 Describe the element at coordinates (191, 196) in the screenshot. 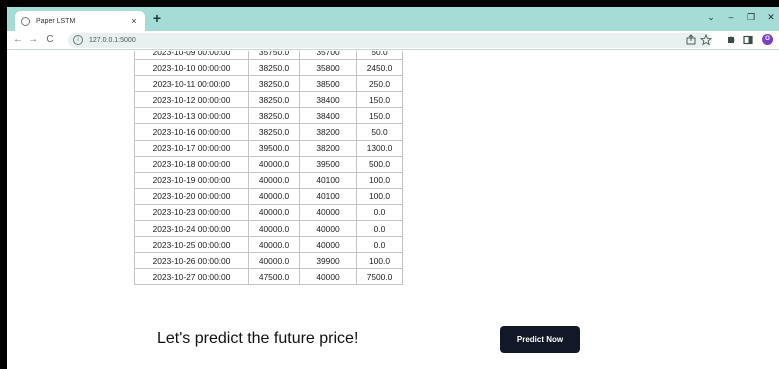

I see `date-cell: 2023-10-20 00:00:00` at that location.